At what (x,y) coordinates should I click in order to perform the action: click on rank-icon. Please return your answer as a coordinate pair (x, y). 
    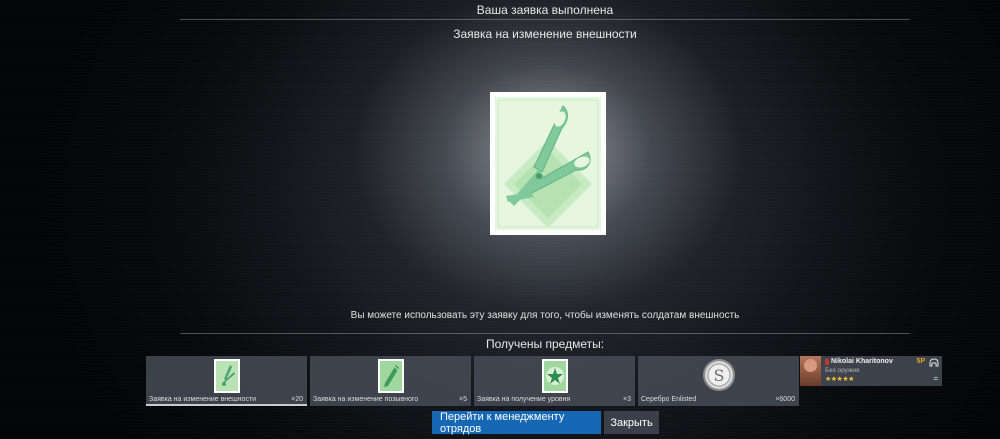
    Looking at the image, I should click on (827, 361).